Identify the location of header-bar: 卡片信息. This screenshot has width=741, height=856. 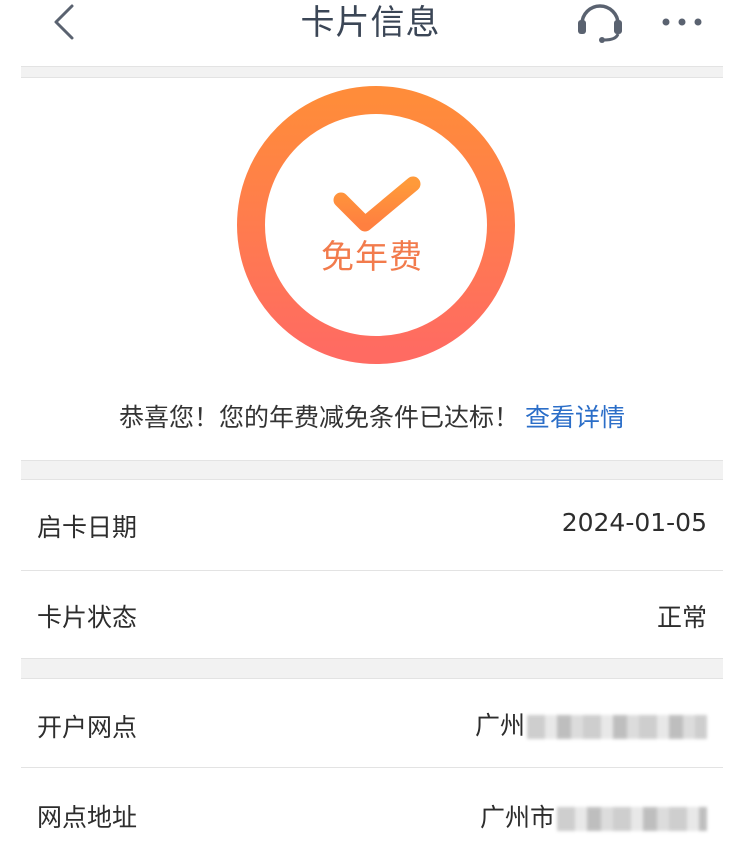
(370, 33).